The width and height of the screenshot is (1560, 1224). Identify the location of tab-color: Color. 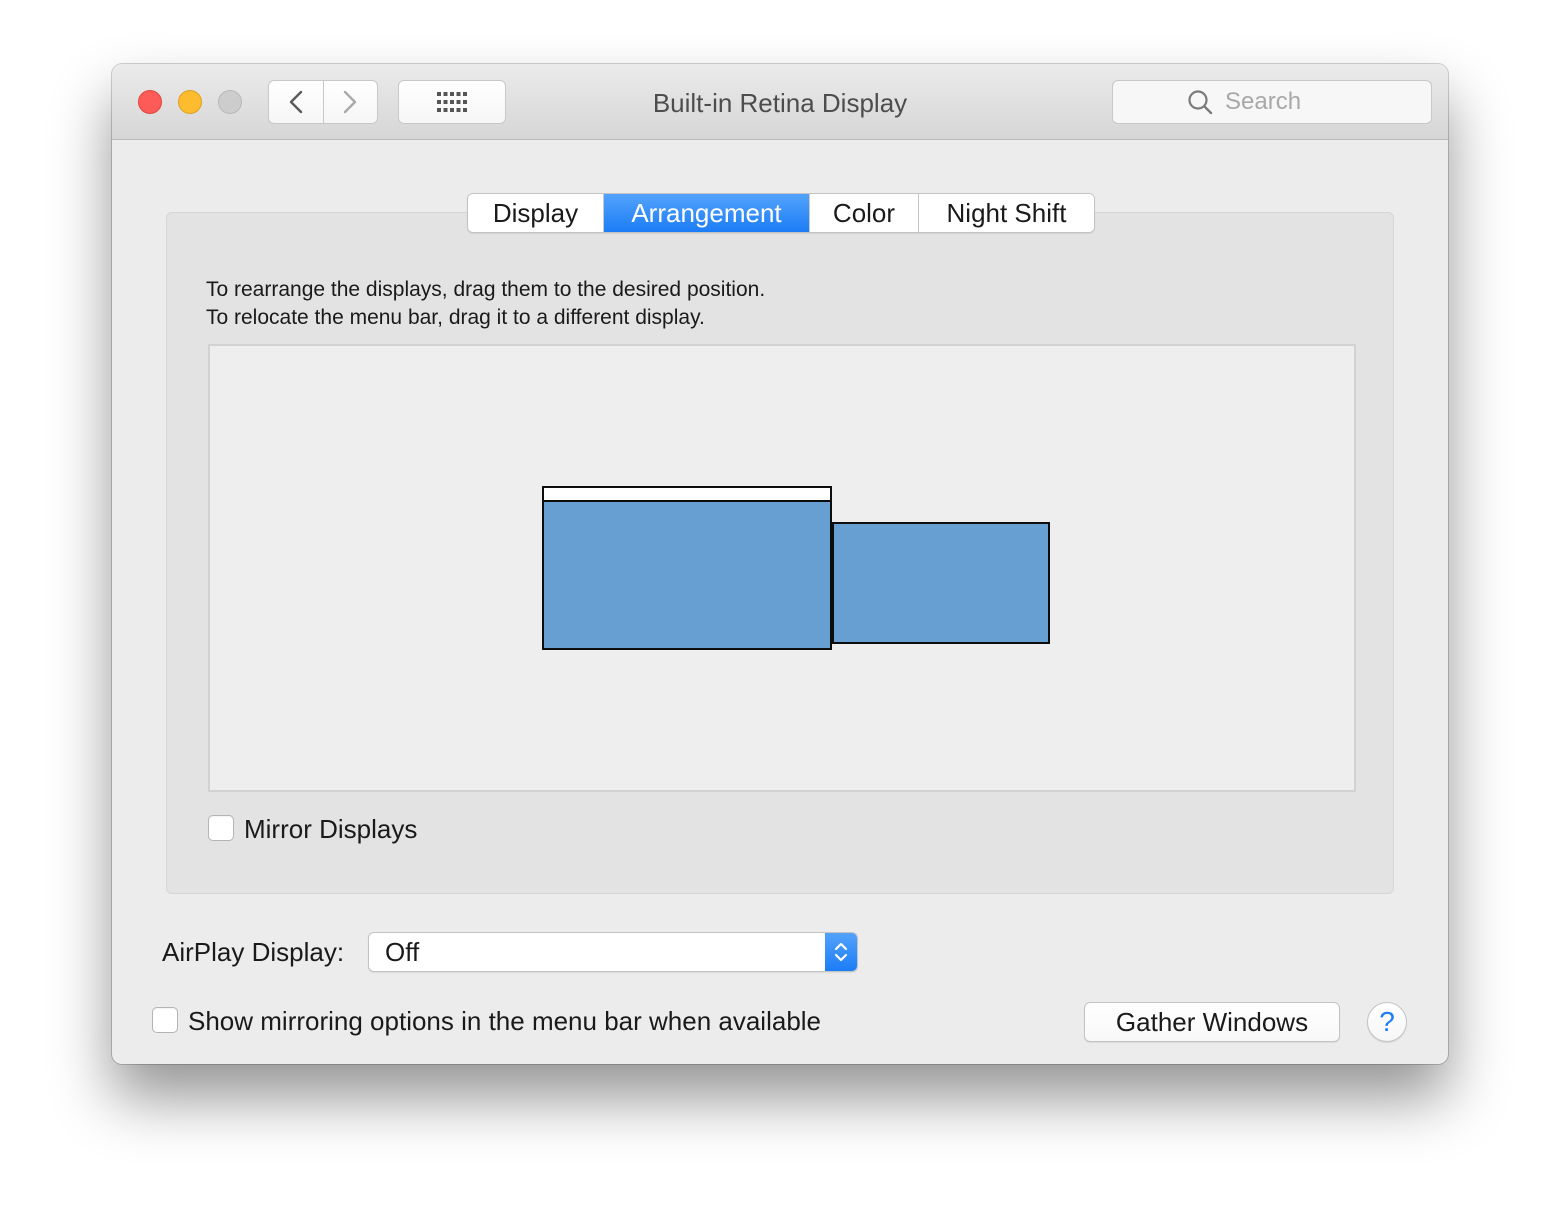
(863, 213).